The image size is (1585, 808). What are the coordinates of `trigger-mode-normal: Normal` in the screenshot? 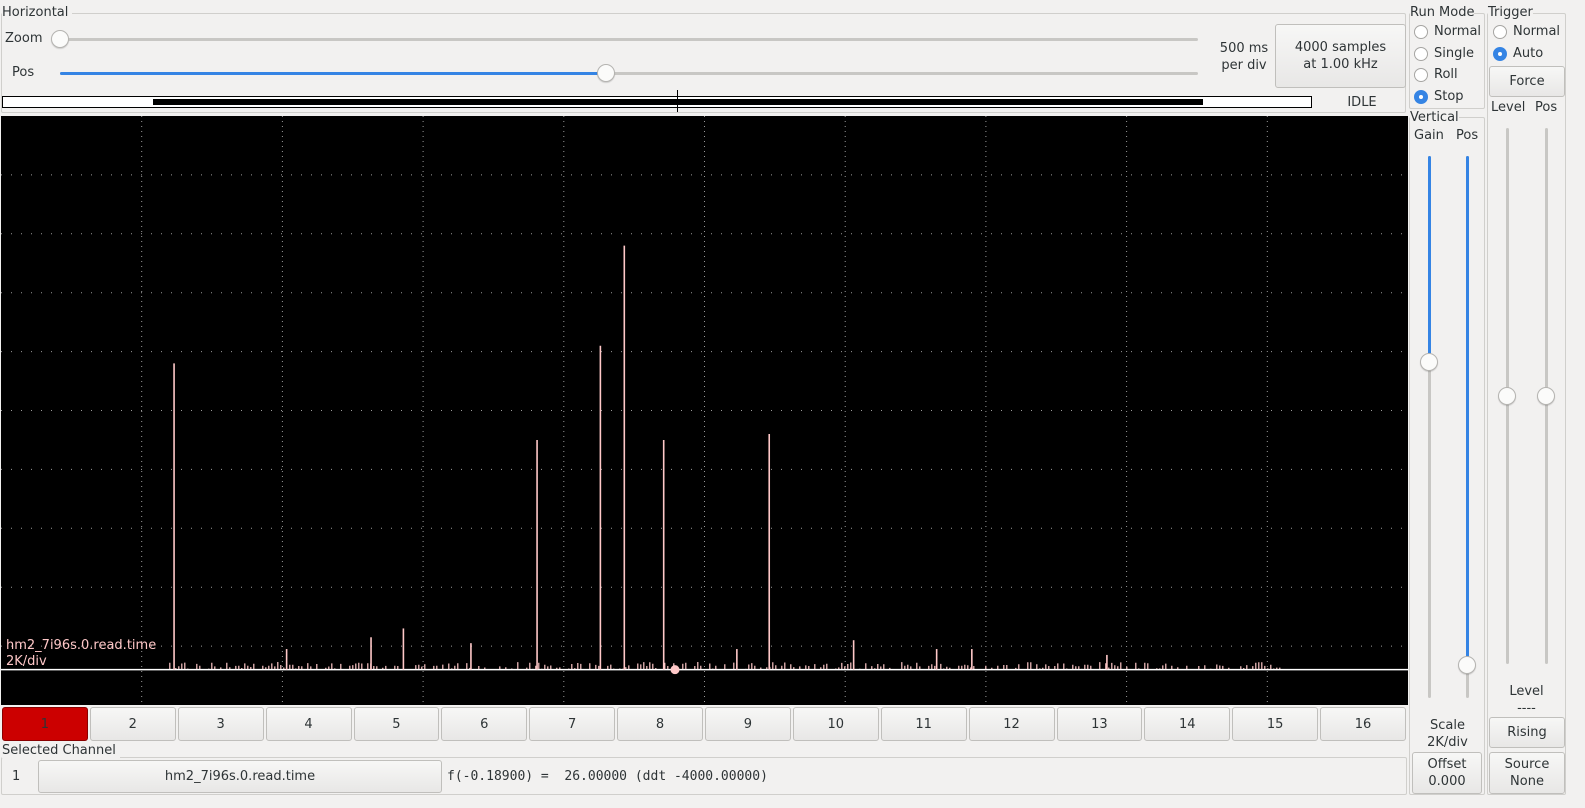 It's located at (1526, 31).